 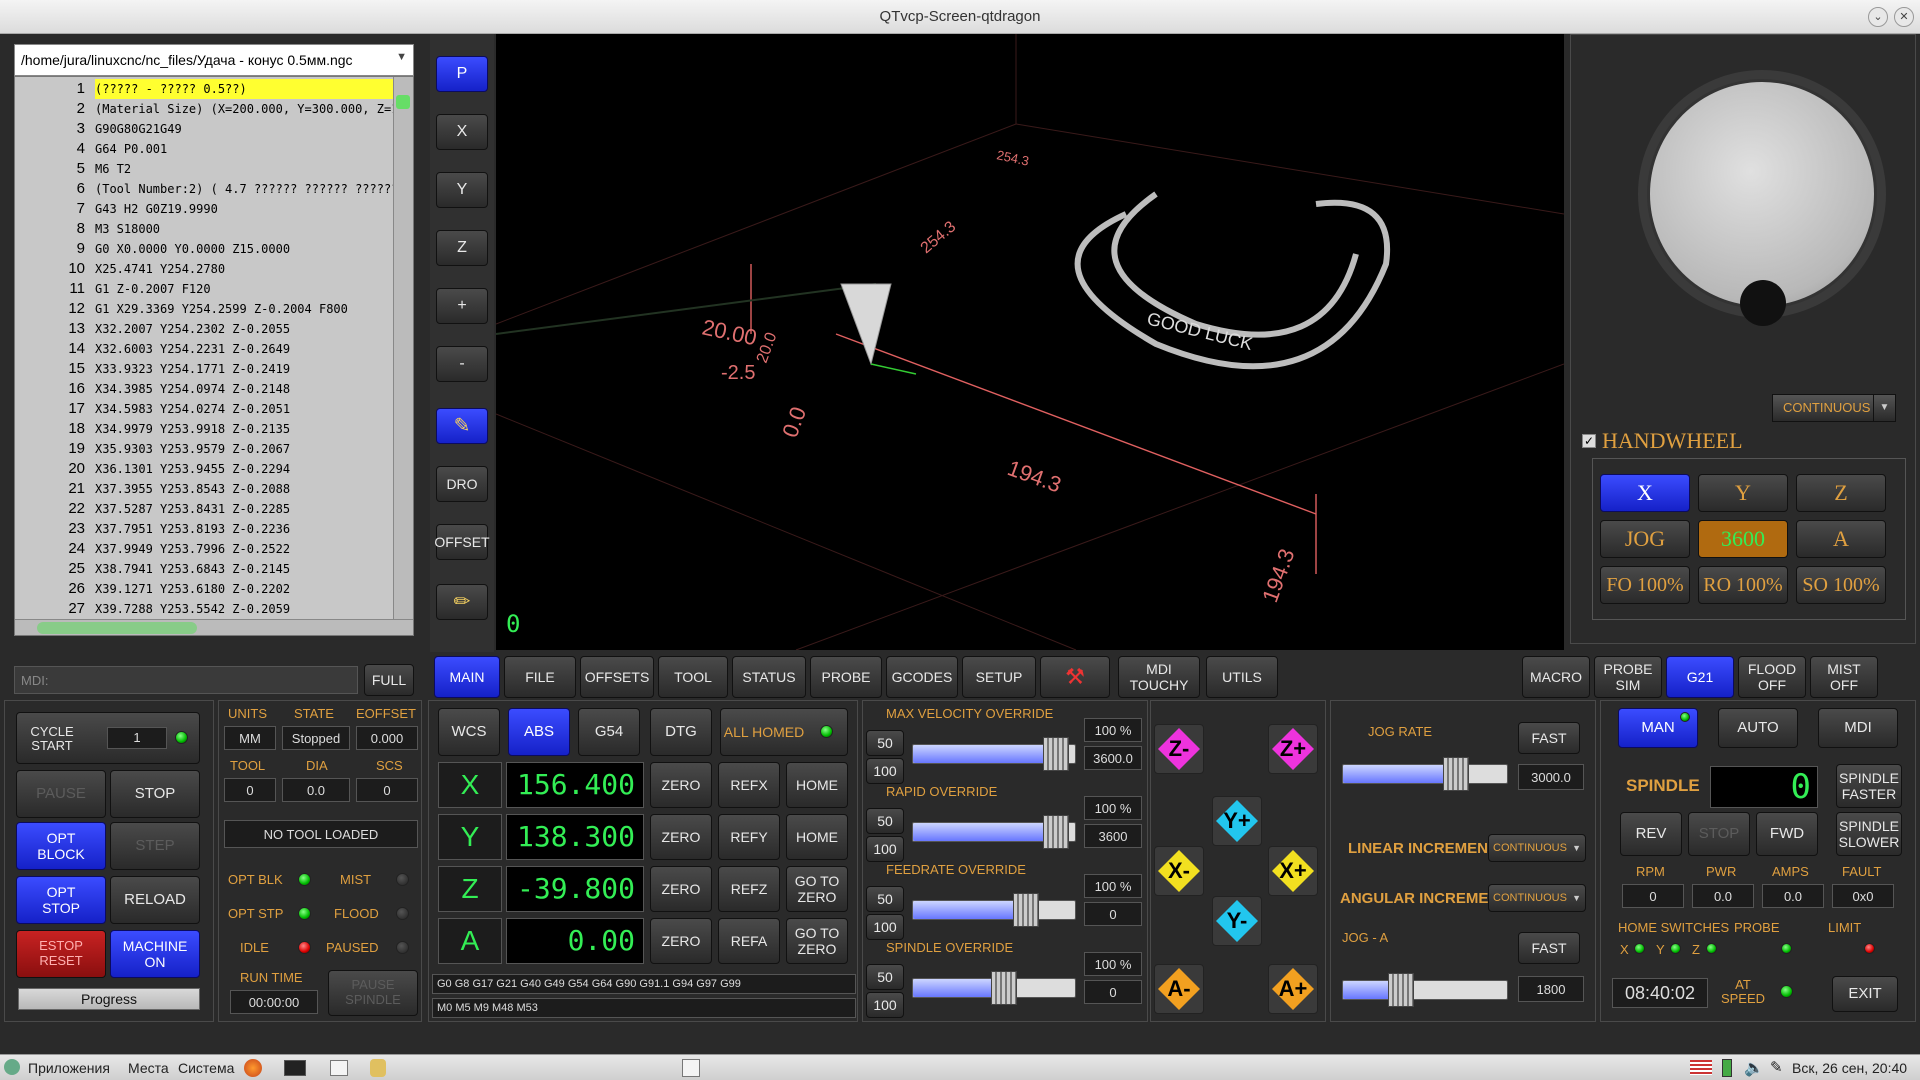 I want to click on zero-z-button: ZERO, so click(x=681, y=889).